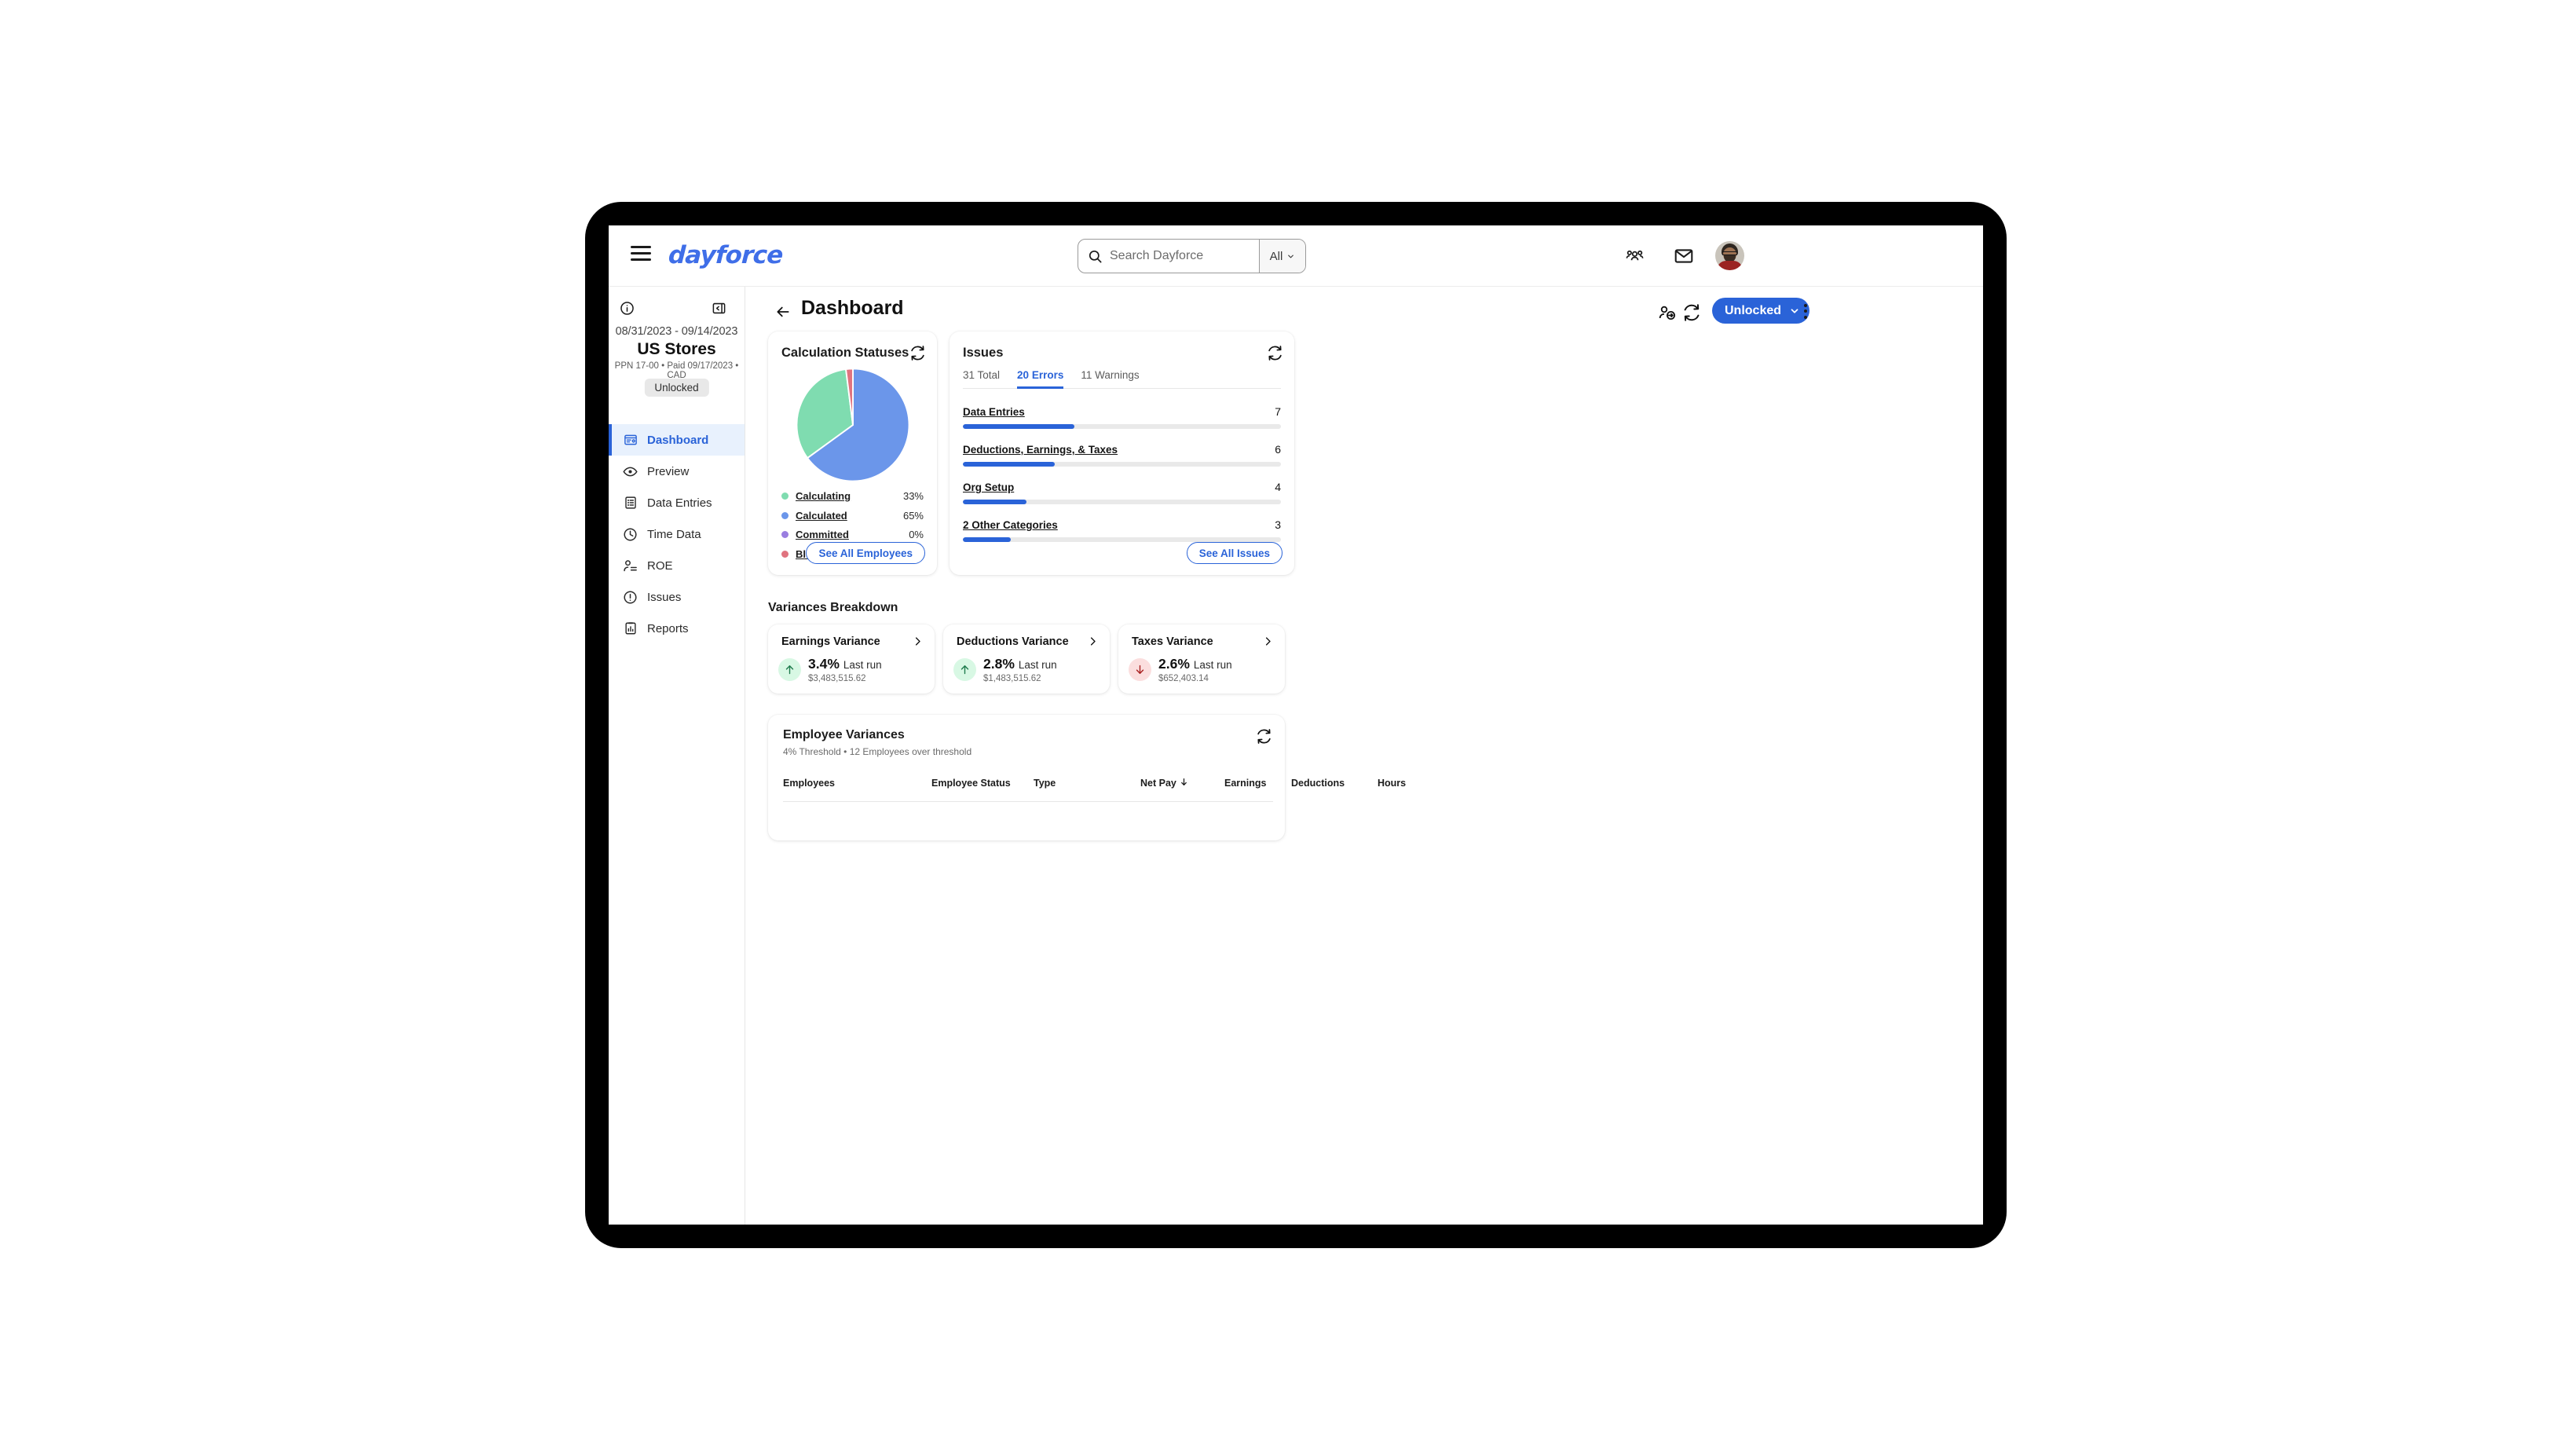  I want to click on variance-amount: $3,483,515.62, so click(837, 678).